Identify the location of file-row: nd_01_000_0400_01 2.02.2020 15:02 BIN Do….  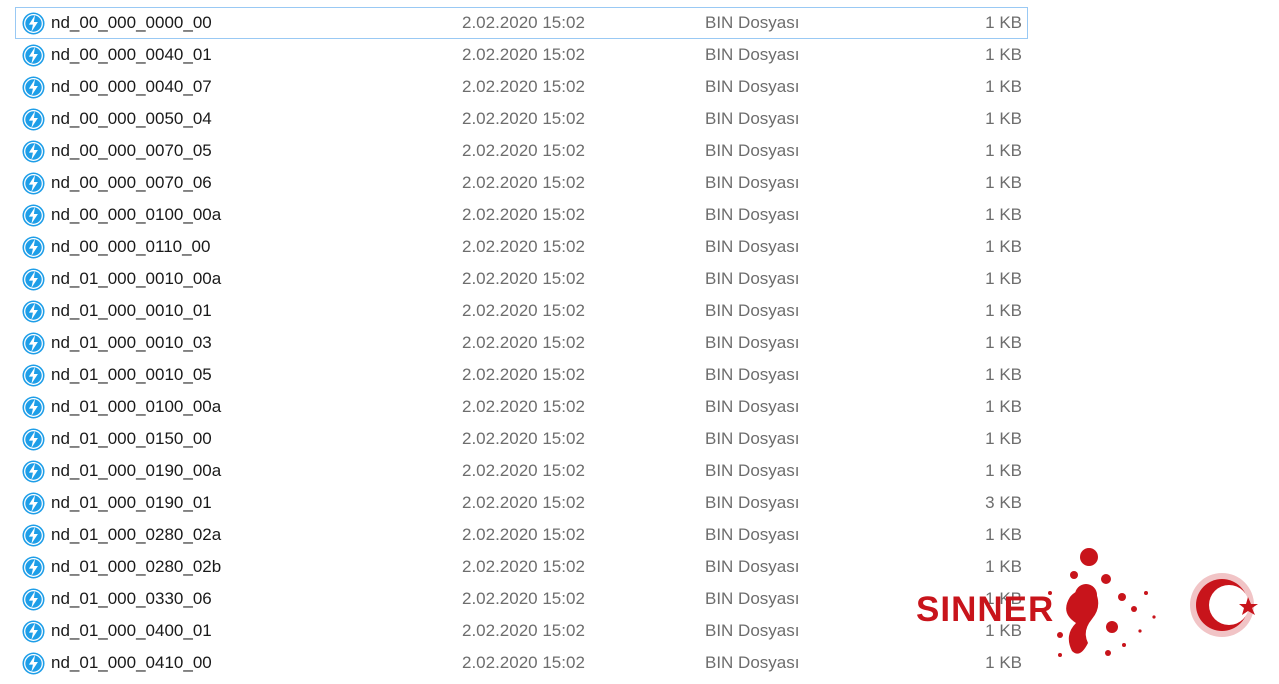
(521, 631).